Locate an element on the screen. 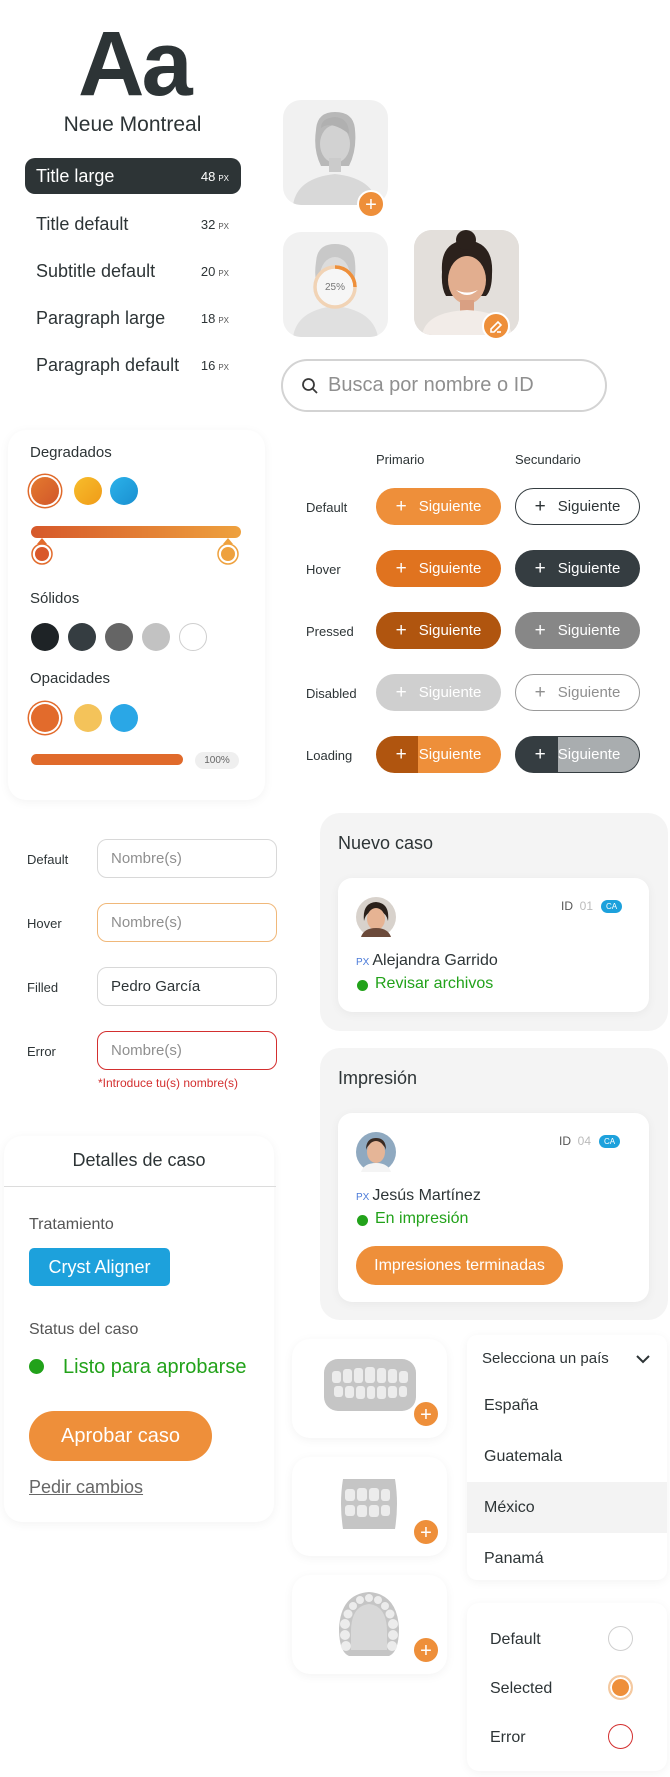  radio-error is located at coordinates (620, 1736).